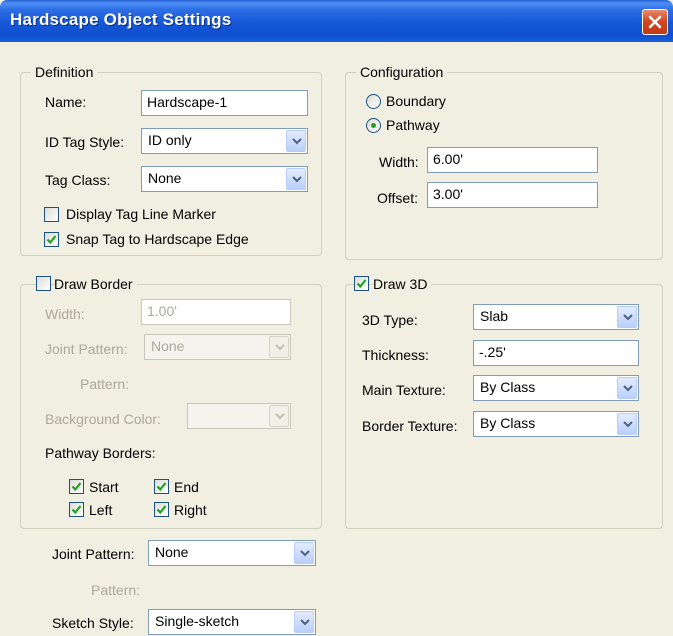 The width and height of the screenshot is (673, 636). I want to click on sketch-style-select: Single-sketch, so click(232, 622).